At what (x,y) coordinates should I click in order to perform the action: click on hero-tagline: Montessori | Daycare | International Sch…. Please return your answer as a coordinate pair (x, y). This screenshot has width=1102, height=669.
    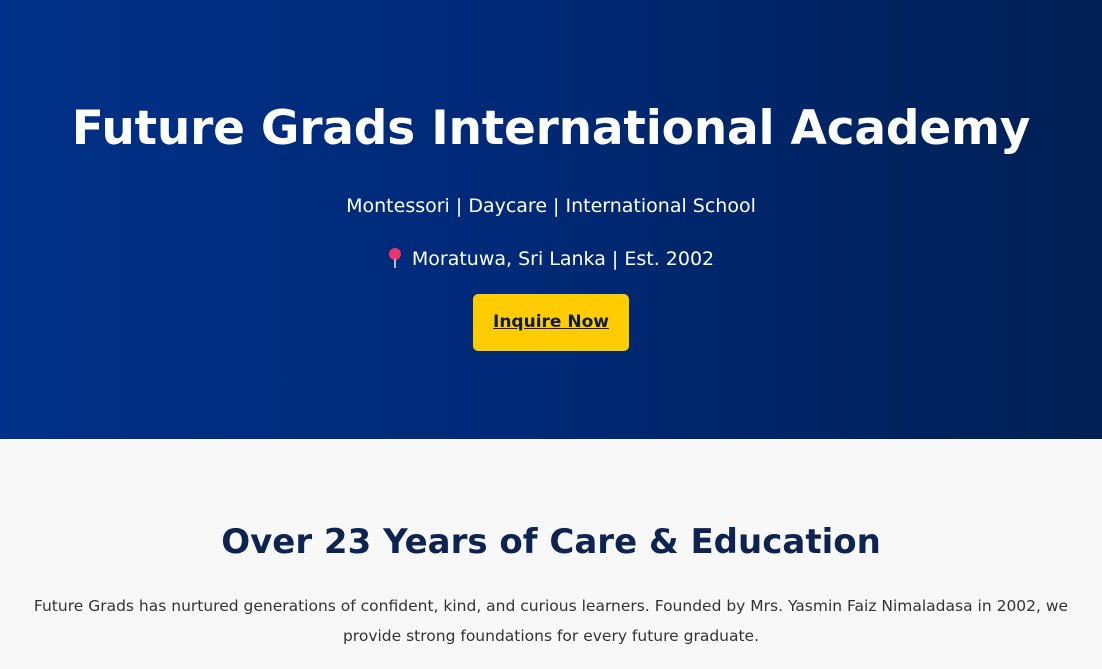
    Looking at the image, I should click on (551, 206).